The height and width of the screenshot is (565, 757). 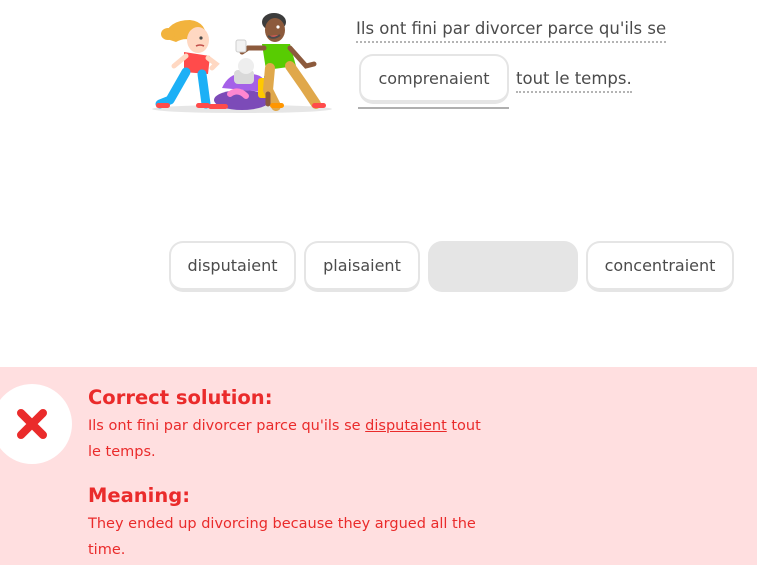 I want to click on word-bank-option: concentraient, so click(x=660, y=266).